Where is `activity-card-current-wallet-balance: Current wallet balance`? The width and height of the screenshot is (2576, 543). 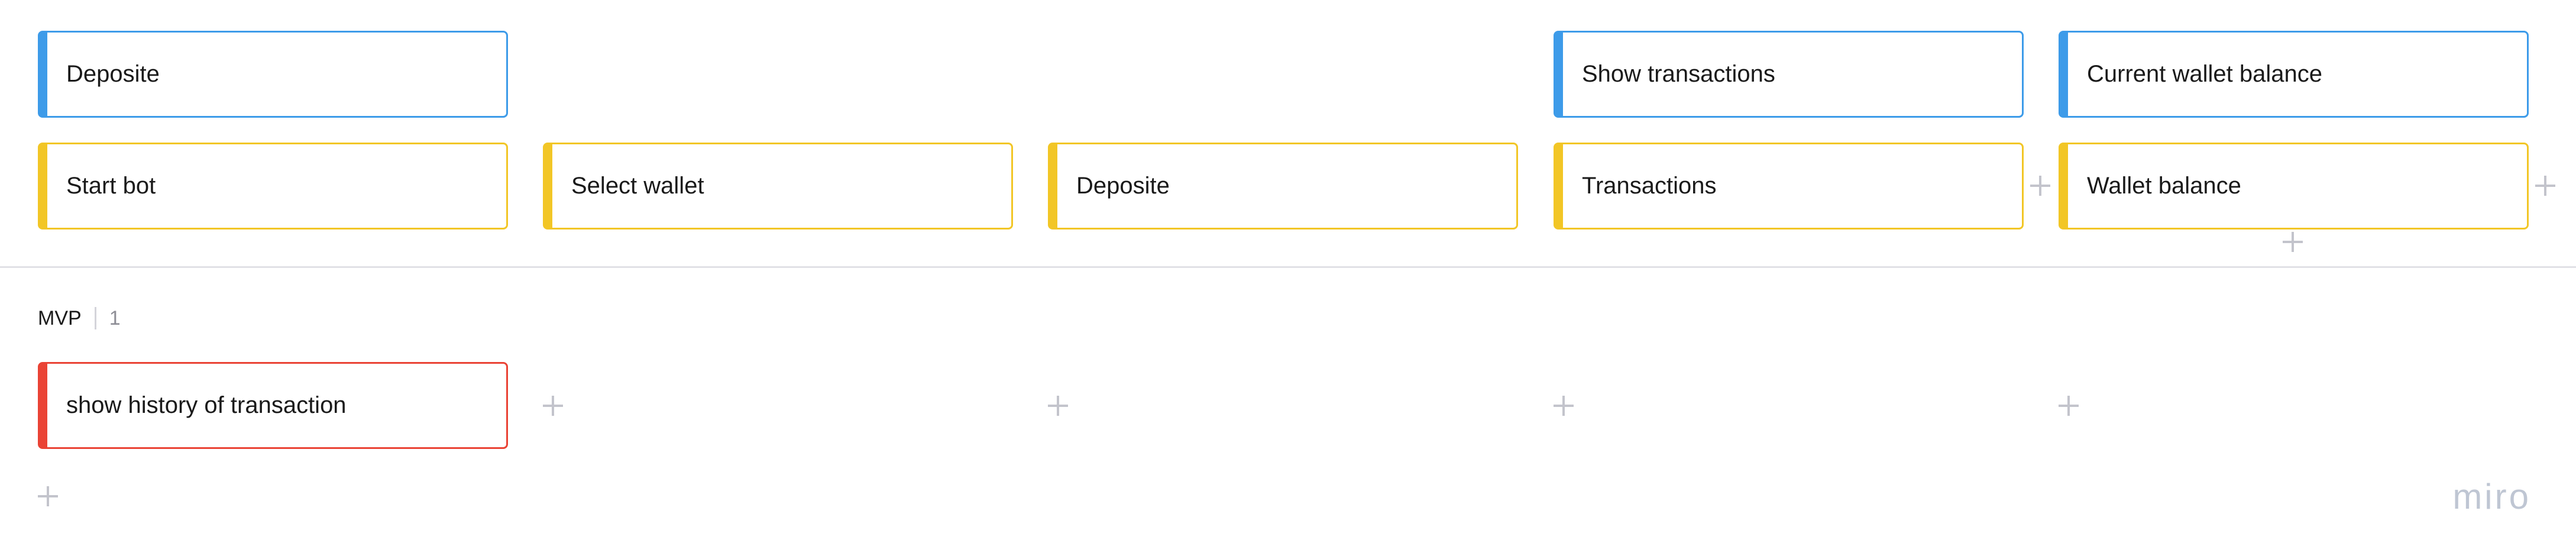
activity-card-current-wallet-balance: Current wallet balance is located at coordinates (2294, 74).